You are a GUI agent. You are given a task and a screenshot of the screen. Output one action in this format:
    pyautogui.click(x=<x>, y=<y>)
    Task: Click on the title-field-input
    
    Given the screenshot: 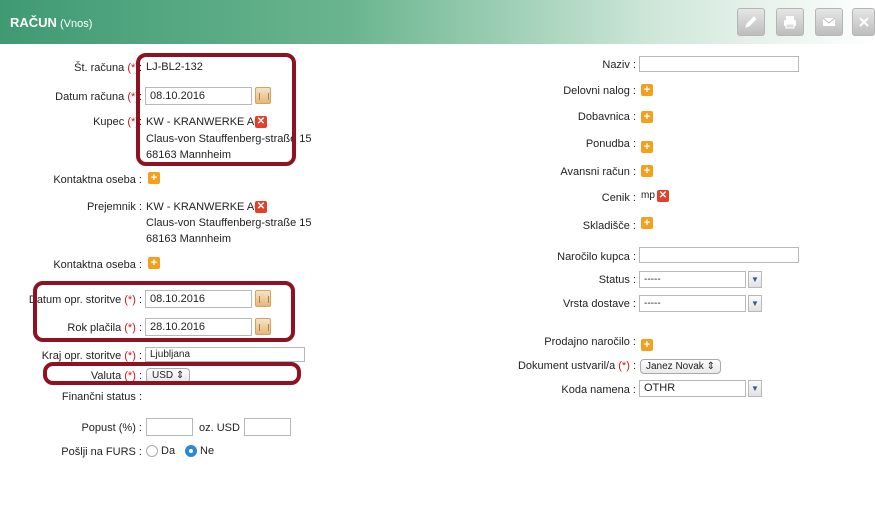 What is the action you would take?
    pyautogui.click(x=719, y=64)
    